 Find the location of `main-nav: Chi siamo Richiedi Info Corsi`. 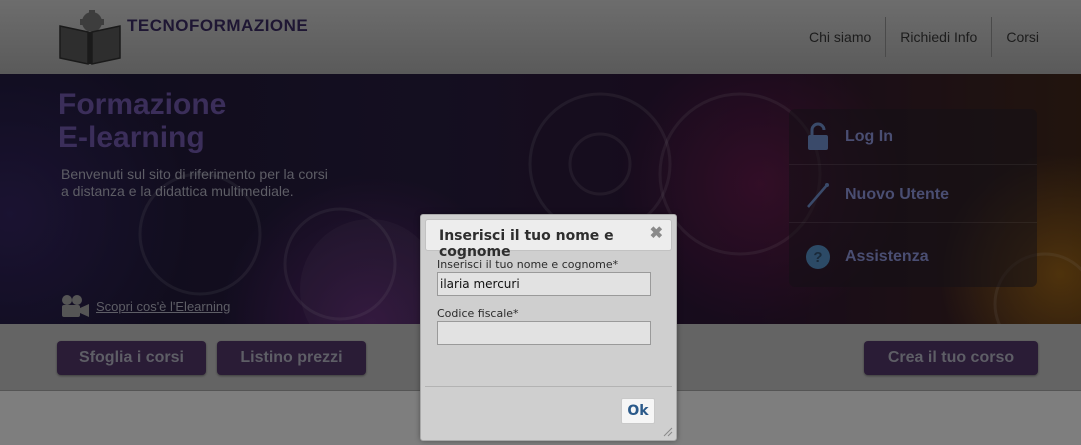

main-nav: Chi siamo Richiedi Info Corsi is located at coordinates (924, 37).